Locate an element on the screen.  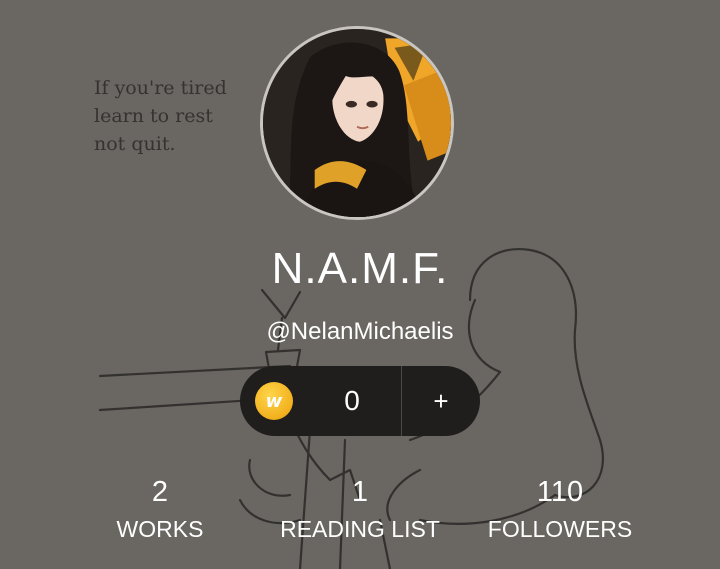
stat-value: 110 is located at coordinates (560, 492).